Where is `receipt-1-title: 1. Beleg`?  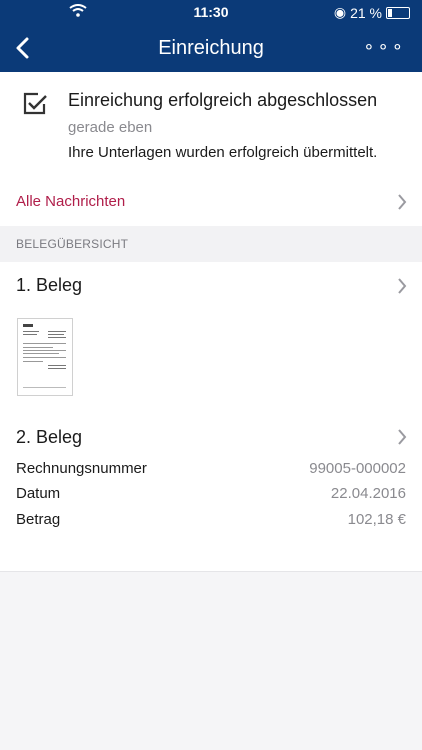 receipt-1-title: 1. Beleg is located at coordinates (49, 285).